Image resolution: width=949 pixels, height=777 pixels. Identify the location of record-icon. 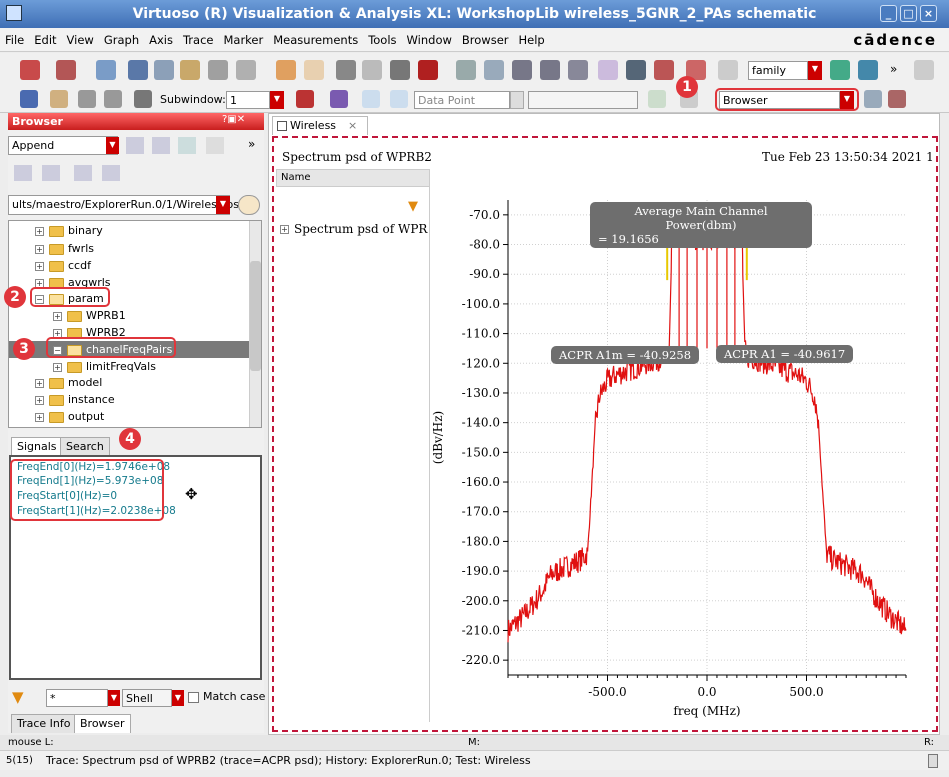
(305, 99).